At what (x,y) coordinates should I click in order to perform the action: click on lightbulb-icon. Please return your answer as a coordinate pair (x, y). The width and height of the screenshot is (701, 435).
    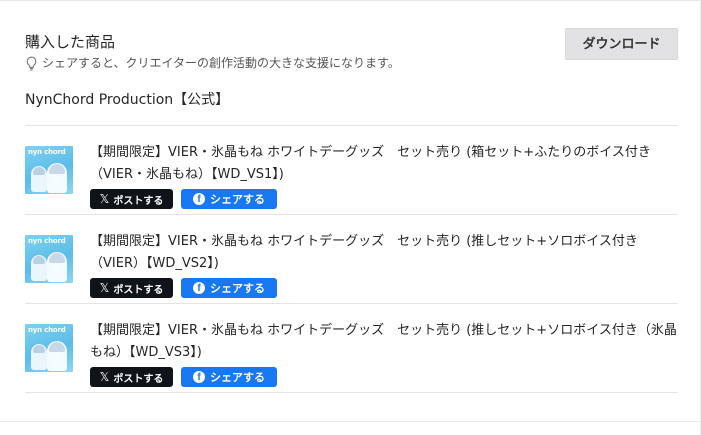
    Looking at the image, I should click on (31, 63).